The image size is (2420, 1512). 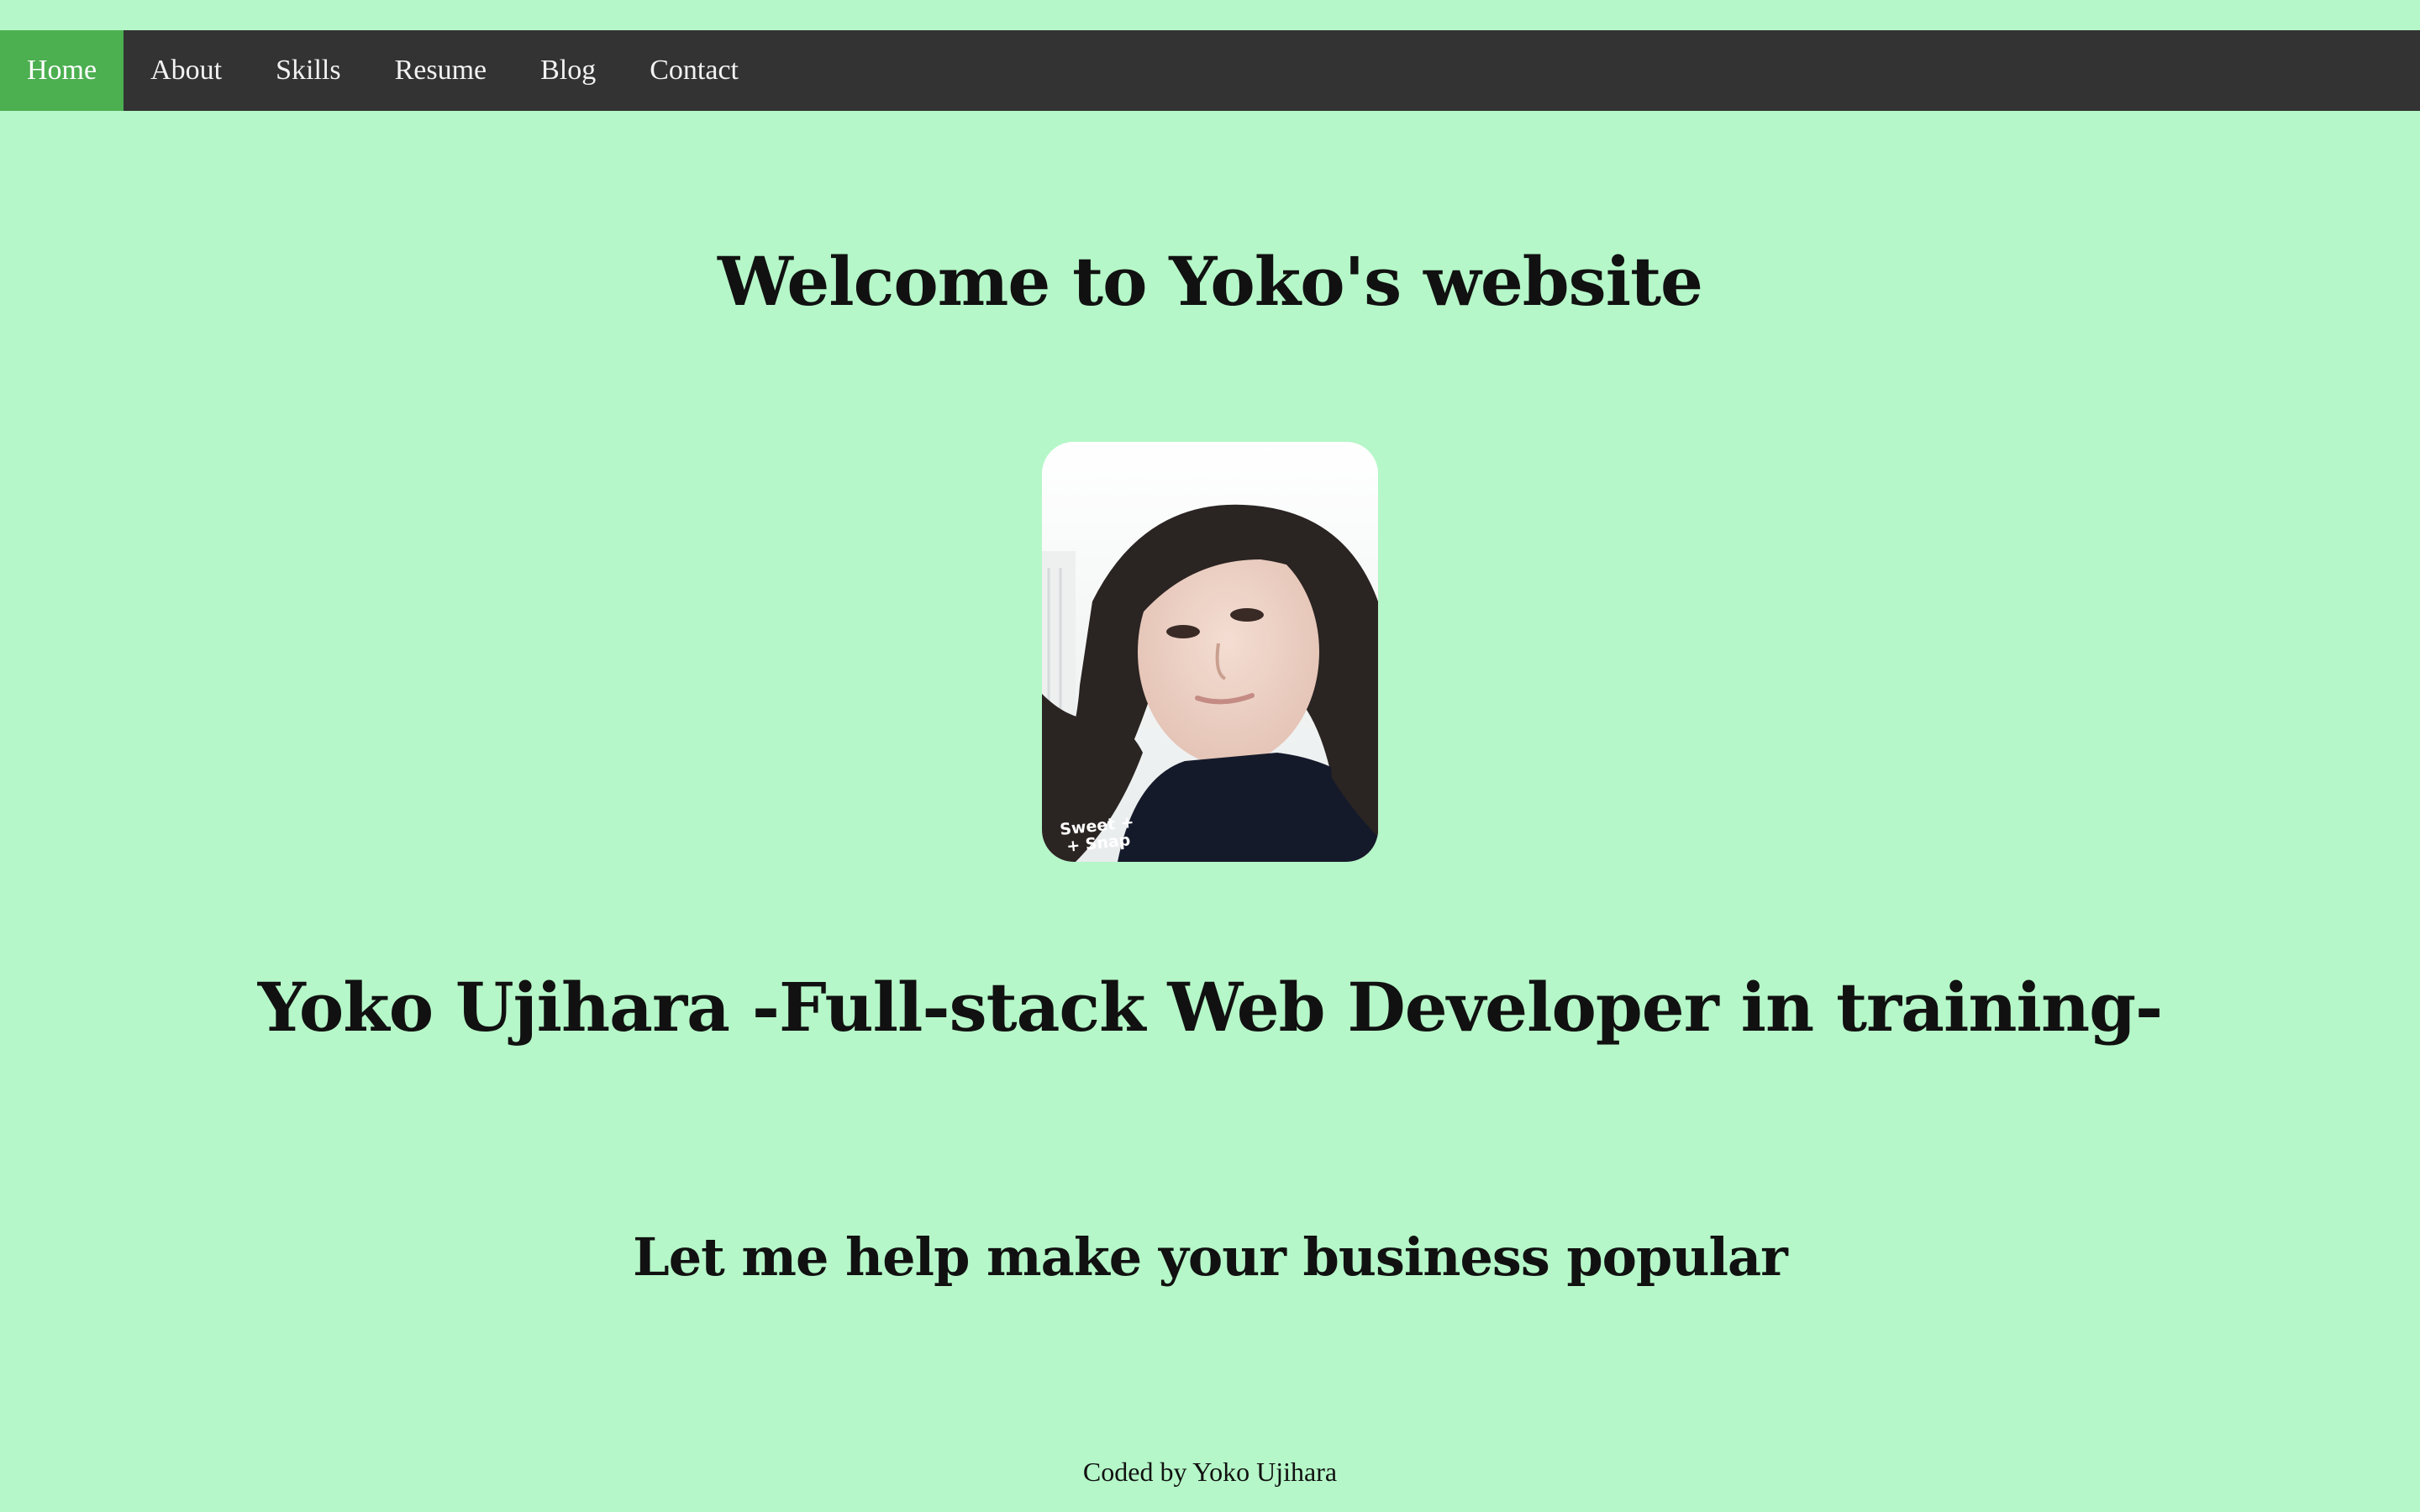 I want to click on nav-item-skills: Skills, so click(x=308, y=70).